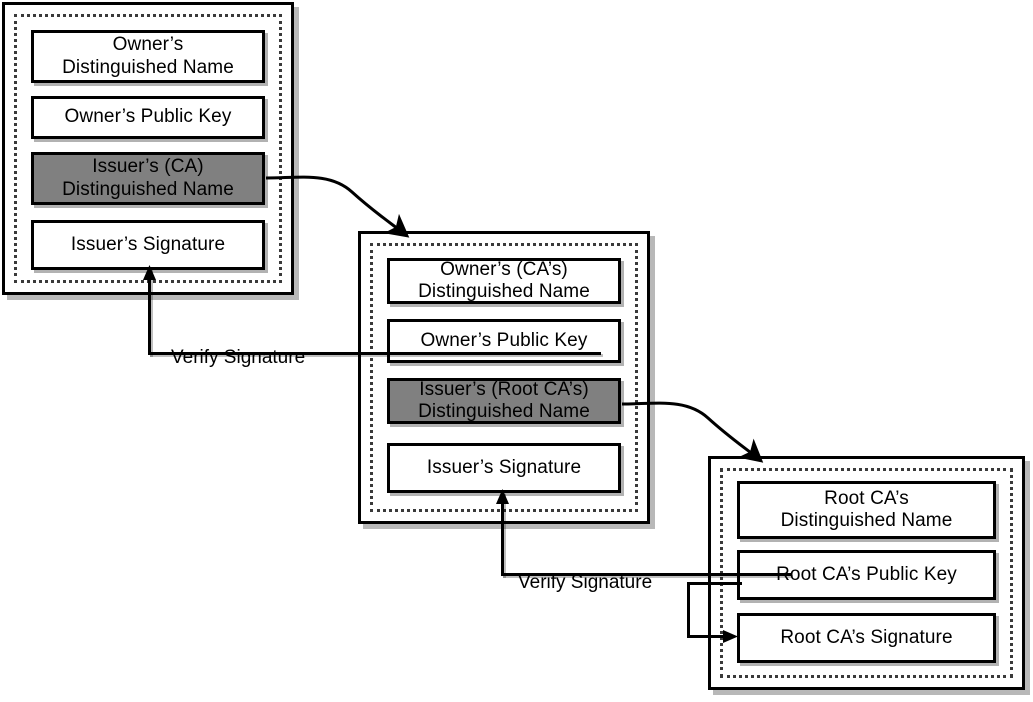 This screenshot has width=1033, height=702. I want to click on field-text: Owner’s Distinguished Name, so click(148, 56).